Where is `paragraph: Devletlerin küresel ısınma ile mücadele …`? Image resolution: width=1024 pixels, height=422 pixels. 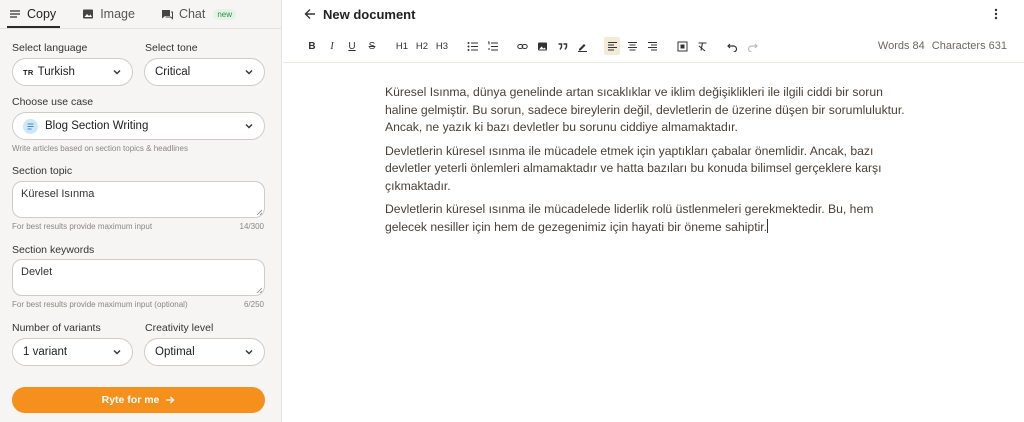
paragraph: Devletlerin küresel ısınma ile mücadele … is located at coordinates (650, 169).